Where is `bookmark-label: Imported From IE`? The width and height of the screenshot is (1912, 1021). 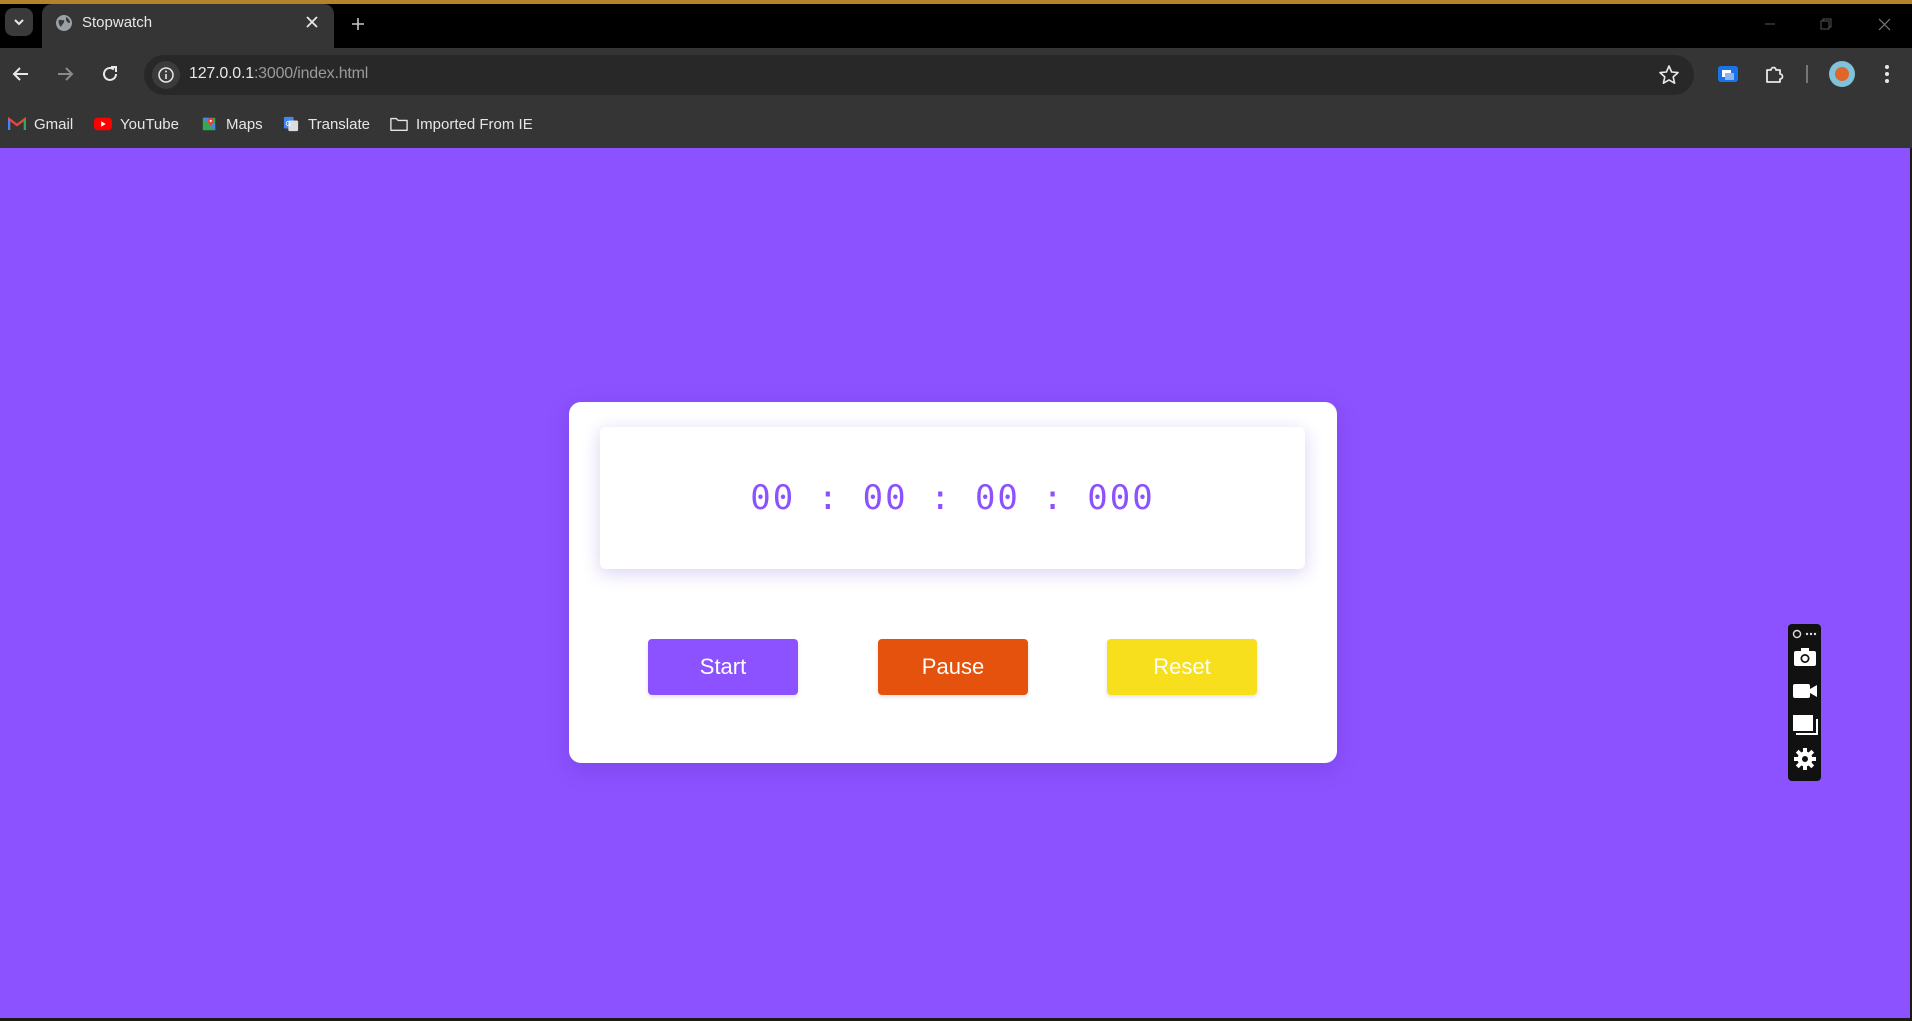 bookmark-label: Imported From IE is located at coordinates (474, 124).